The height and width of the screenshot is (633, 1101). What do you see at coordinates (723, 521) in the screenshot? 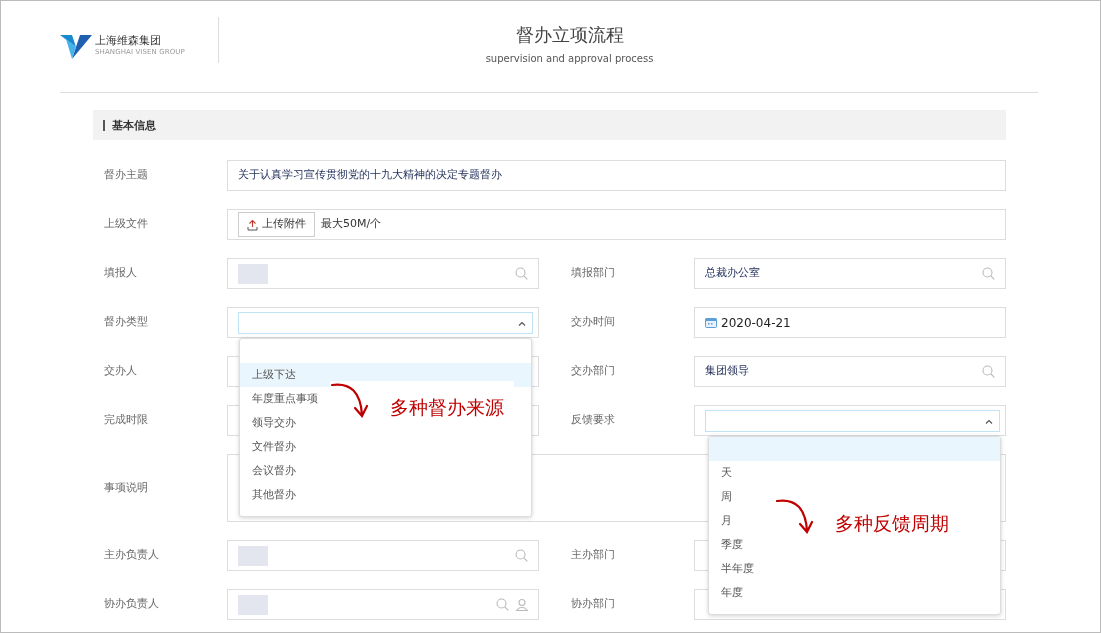
I see `dropdown-option: 月` at bounding box center [723, 521].